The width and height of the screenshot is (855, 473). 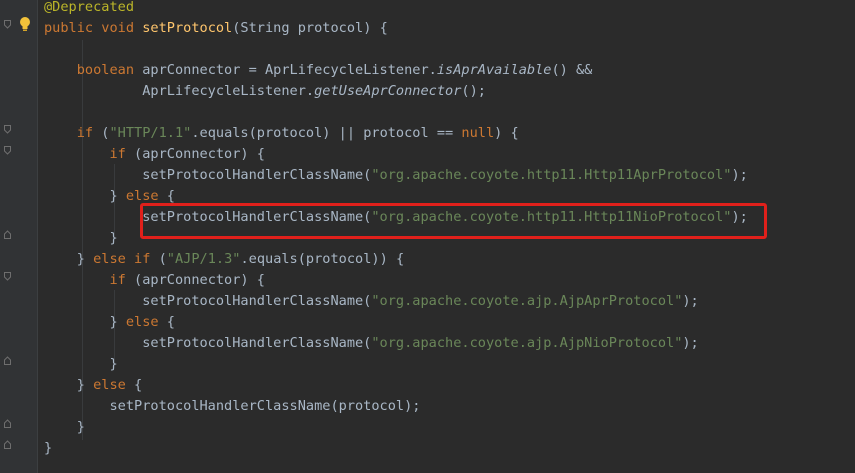 I want to click on code-token: getUseAprConnector, so click(x=388, y=91).